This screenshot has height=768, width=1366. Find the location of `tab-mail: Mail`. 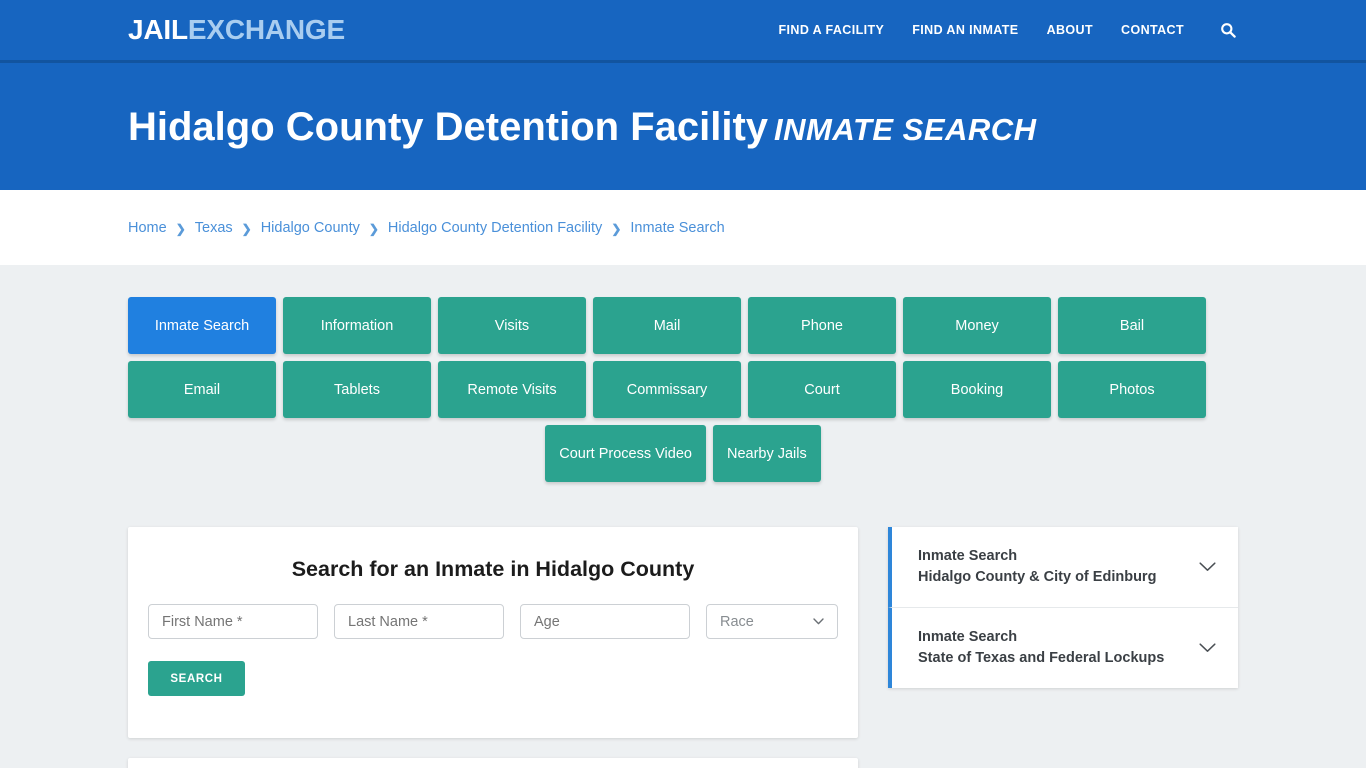

tab-mail: Mail is located at coordinates (667, 325).